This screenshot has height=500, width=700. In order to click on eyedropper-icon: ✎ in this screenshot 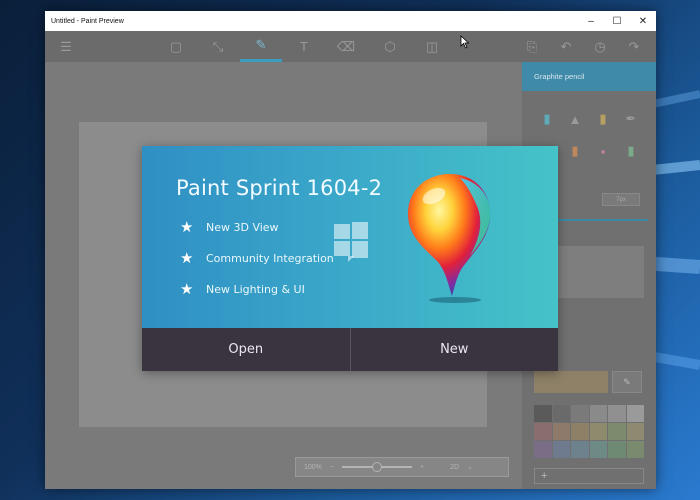, I will do `click(627, 382)`.